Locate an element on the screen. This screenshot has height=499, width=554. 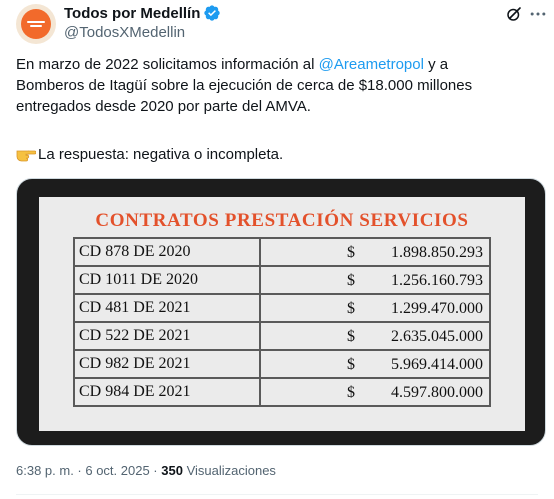
timestamp: 6:38 p. m. · 6 oct. 2025 · is located at coordinates (88, 470).